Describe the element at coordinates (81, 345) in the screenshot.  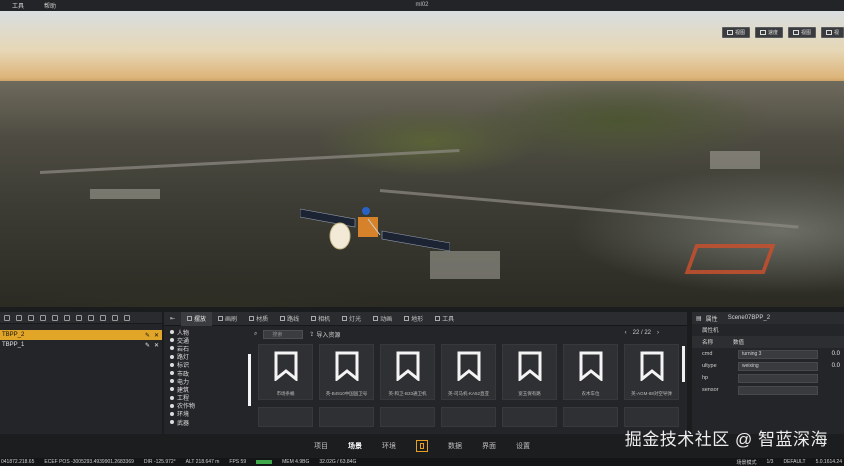
I see `outliner-item: TBPP_1 ✎ ✕` at that location.